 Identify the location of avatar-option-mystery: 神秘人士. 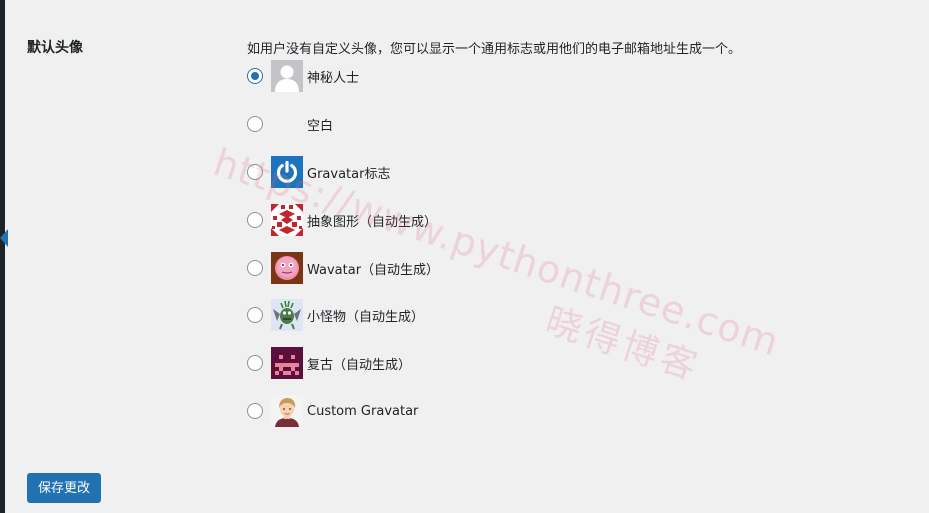
(303, 76).